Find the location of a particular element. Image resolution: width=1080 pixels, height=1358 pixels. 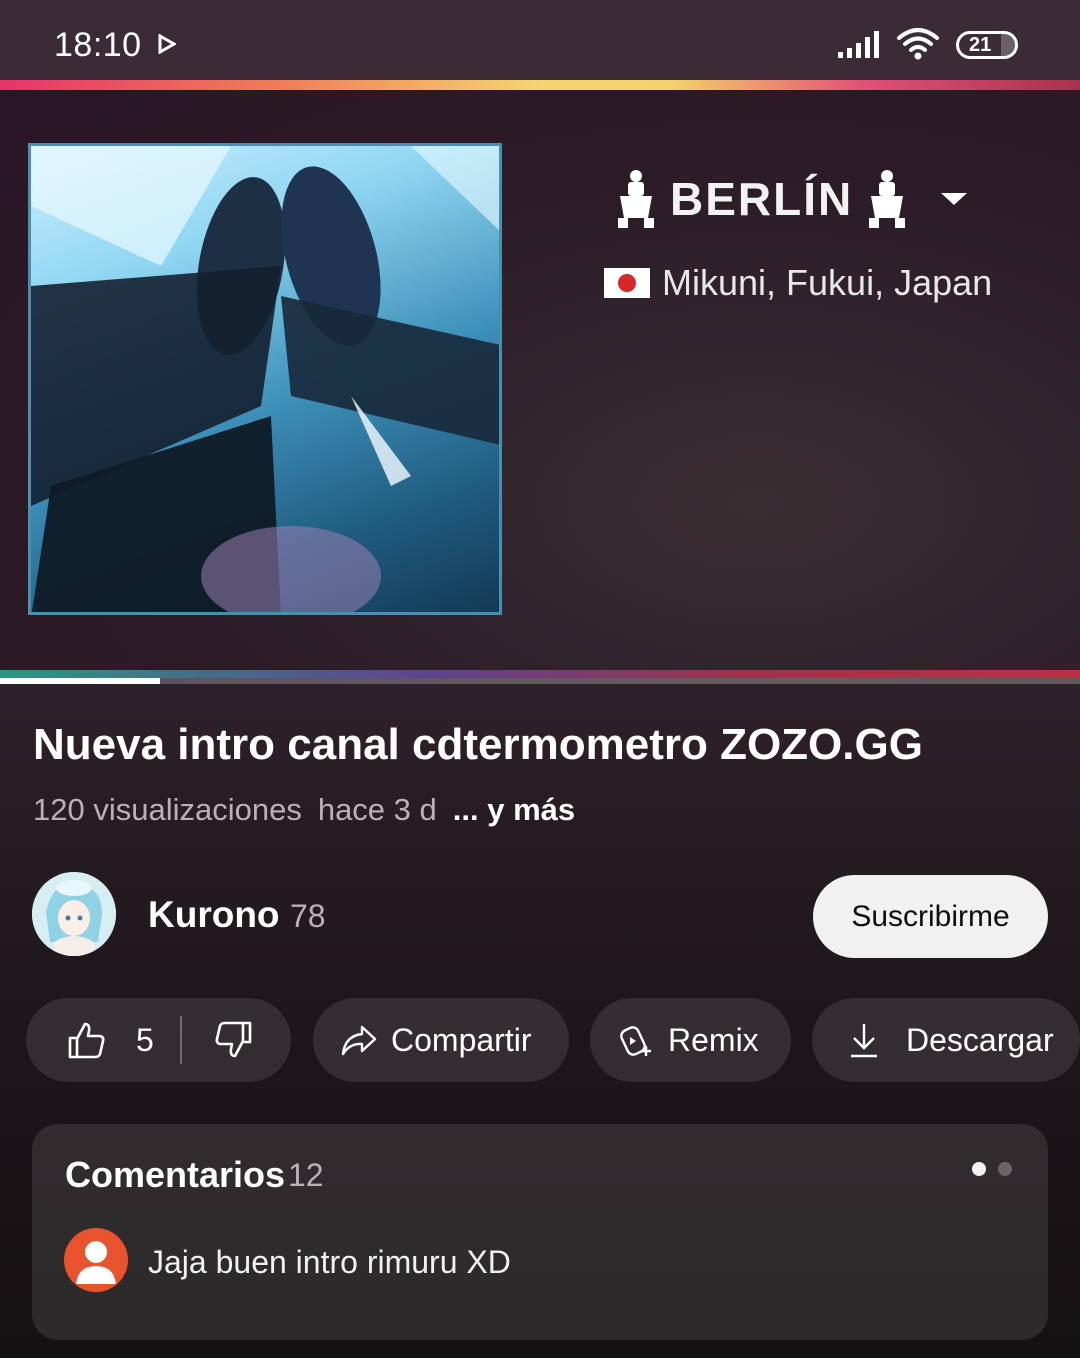

japan-flag-icon is located at coordinates (627, 283).